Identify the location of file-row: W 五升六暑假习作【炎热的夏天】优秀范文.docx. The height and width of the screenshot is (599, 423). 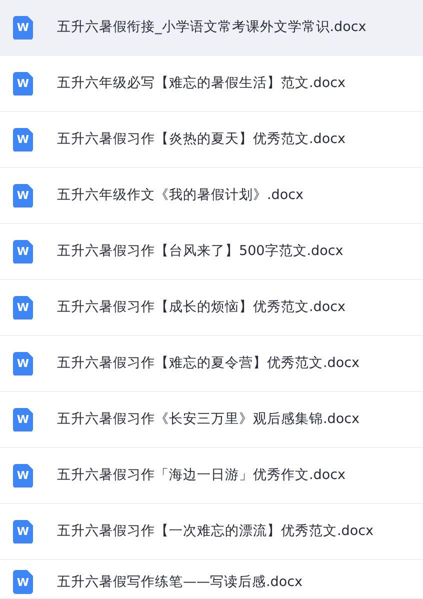
(211, 140).